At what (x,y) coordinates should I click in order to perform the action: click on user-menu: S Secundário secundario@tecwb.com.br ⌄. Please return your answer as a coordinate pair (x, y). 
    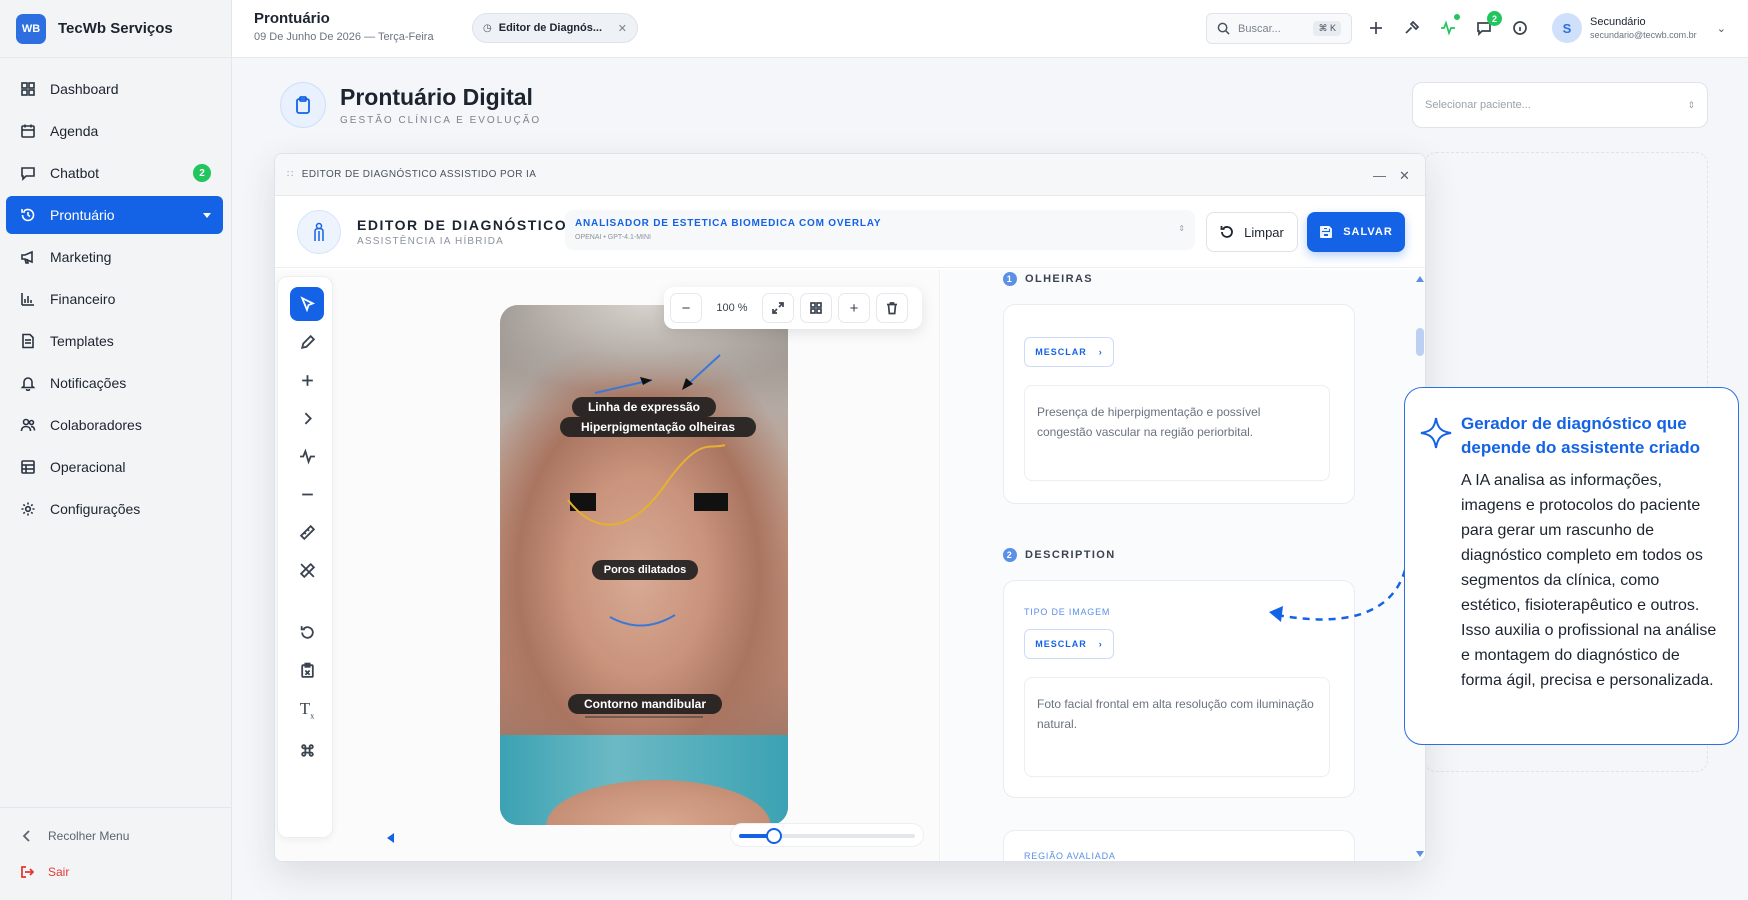
    Looking at the image, I should click on (1639, 28).